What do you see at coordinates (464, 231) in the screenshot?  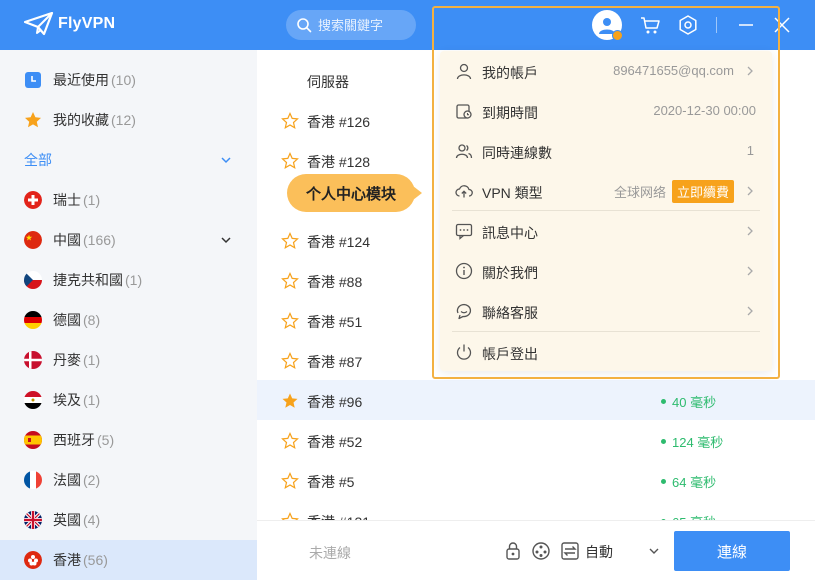 I see `message-icon` at bounding box center [464, 231].